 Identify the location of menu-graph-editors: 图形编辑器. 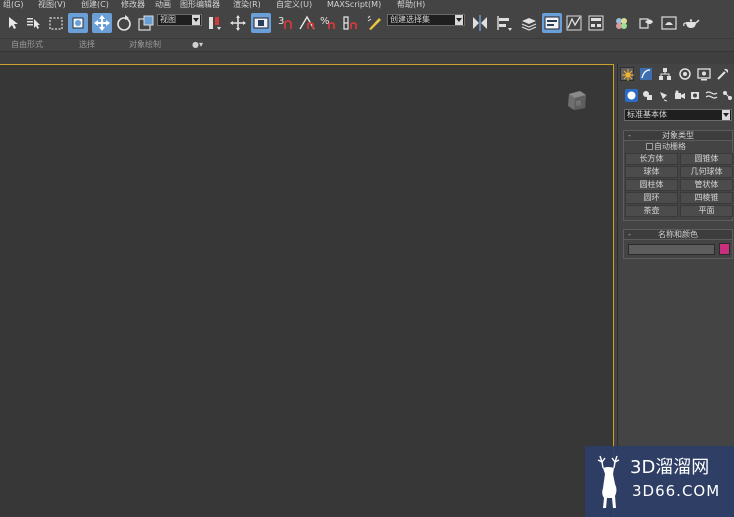
(200, 5).